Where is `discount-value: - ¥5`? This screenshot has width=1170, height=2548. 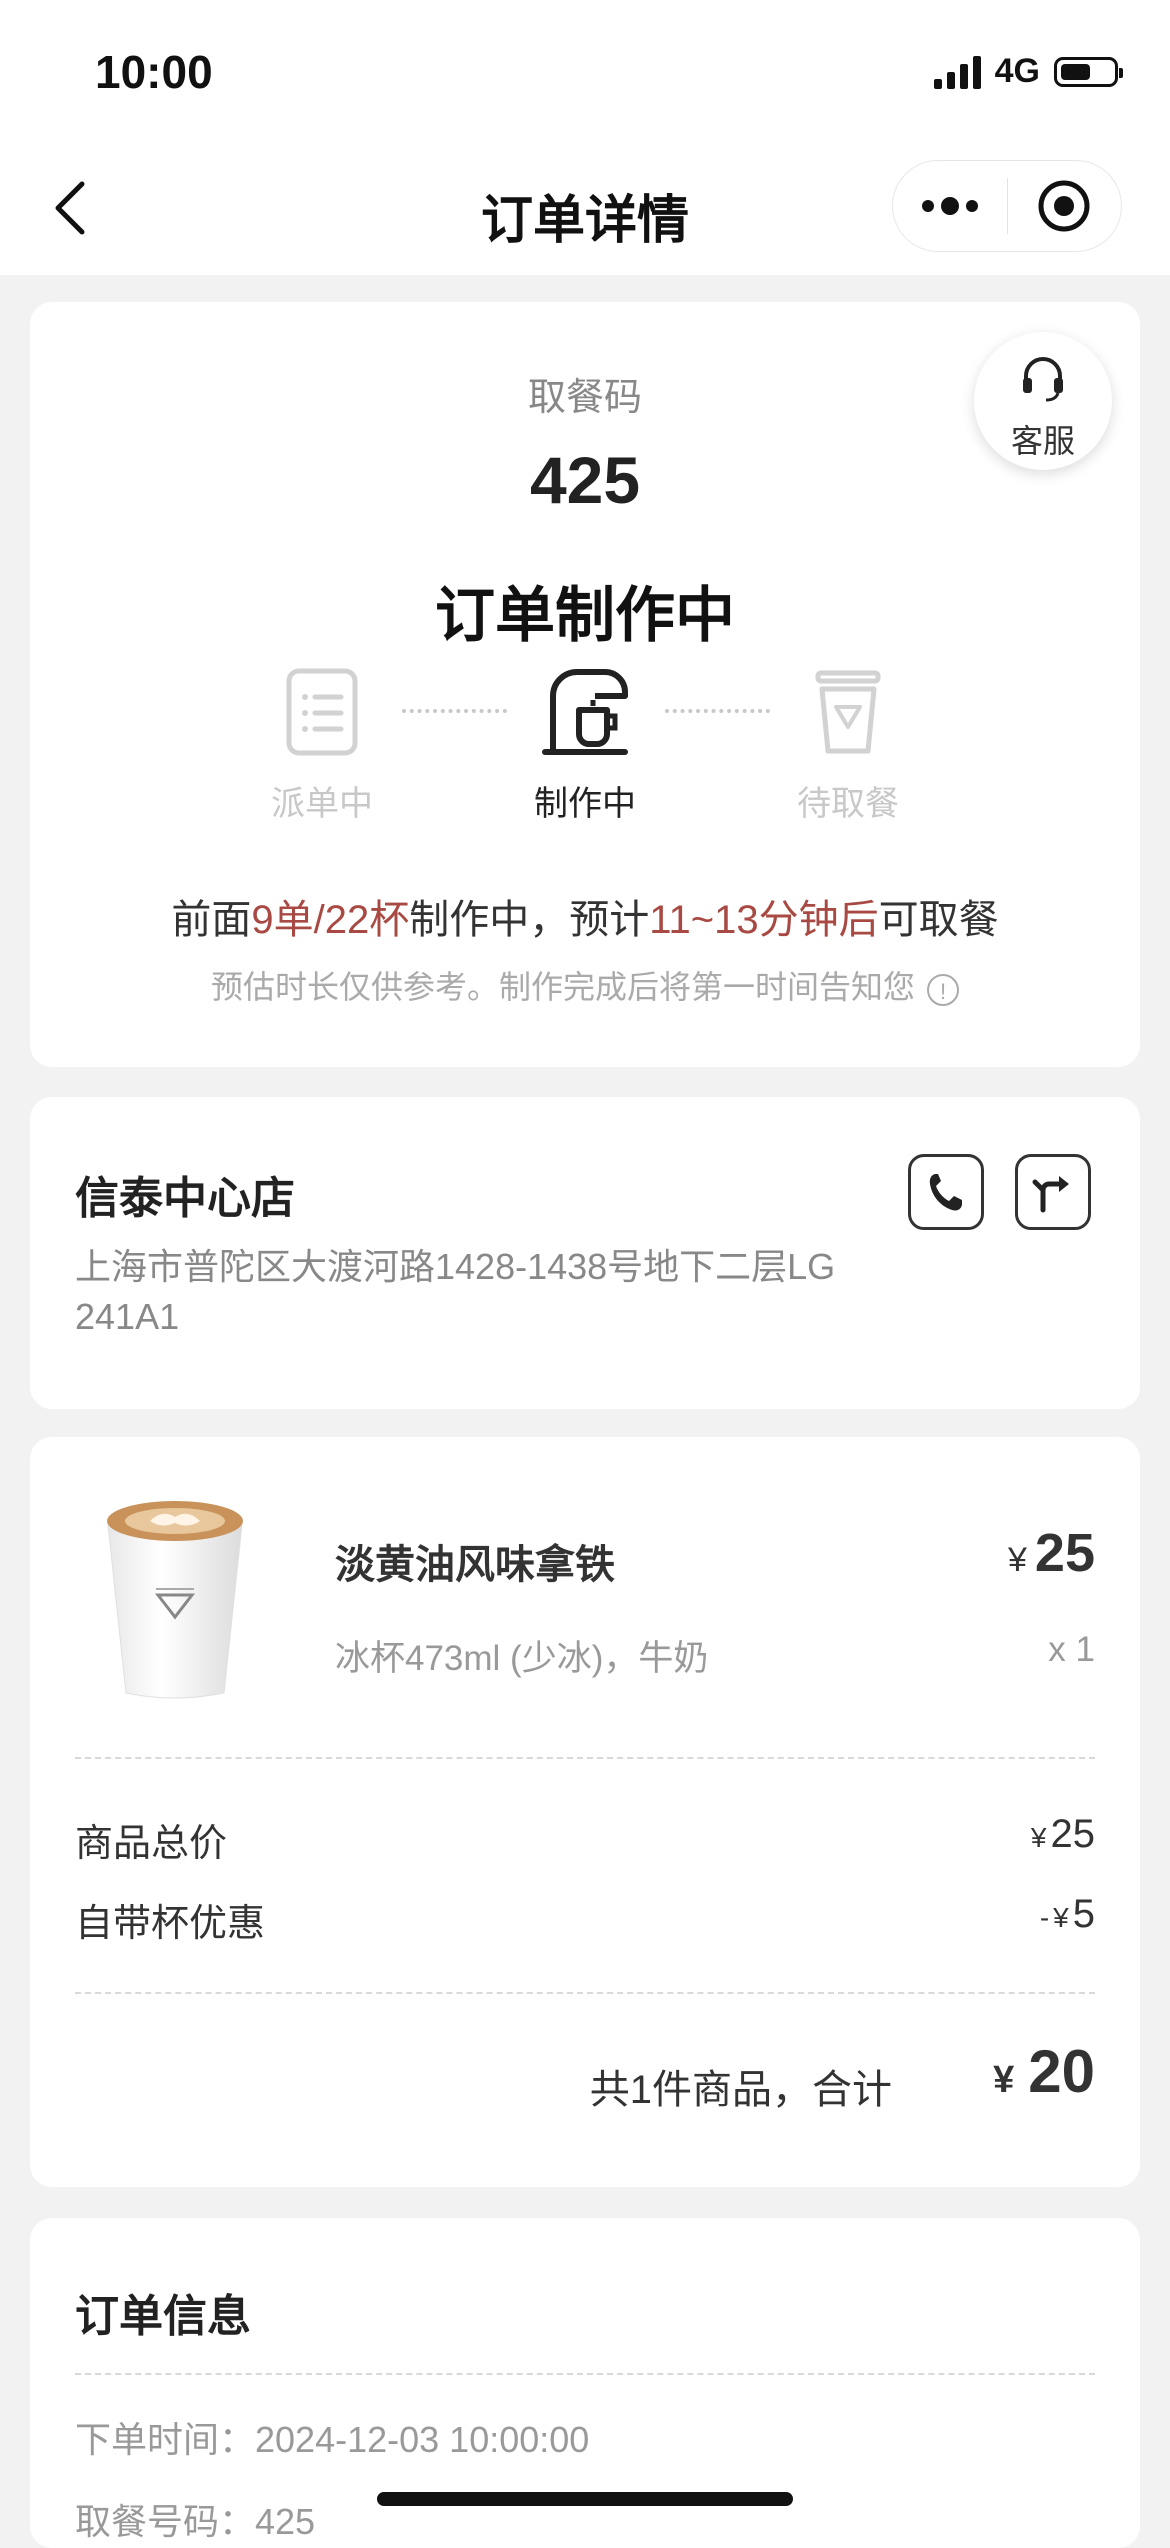 discount-value: - ¥5 is located at coordinates (1067, 1914).